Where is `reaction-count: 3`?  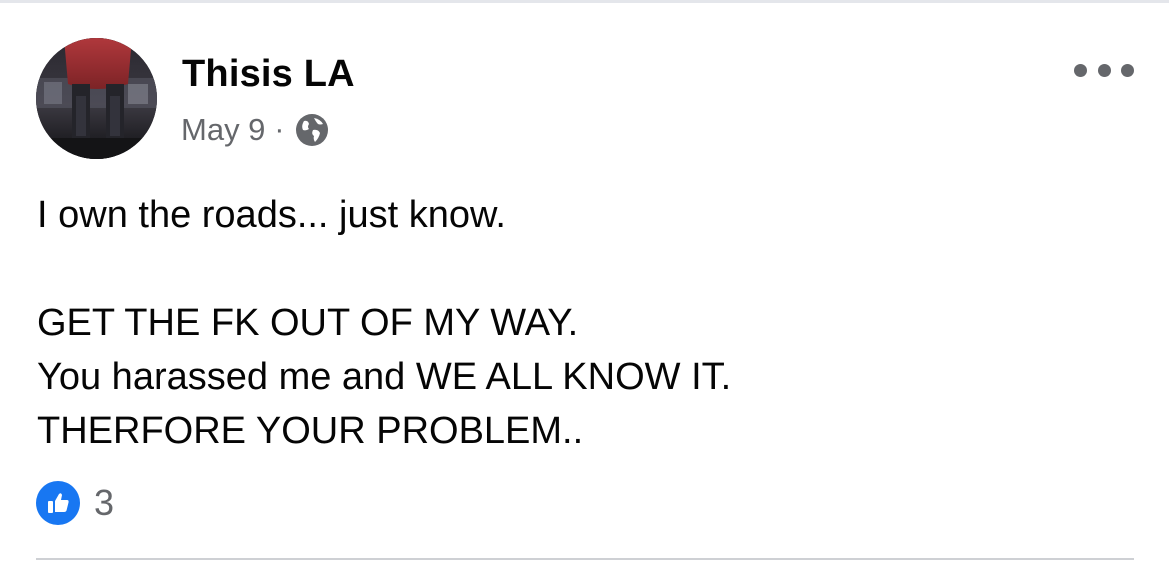
reaction-count: 3 is located at coordinates (104, 502).